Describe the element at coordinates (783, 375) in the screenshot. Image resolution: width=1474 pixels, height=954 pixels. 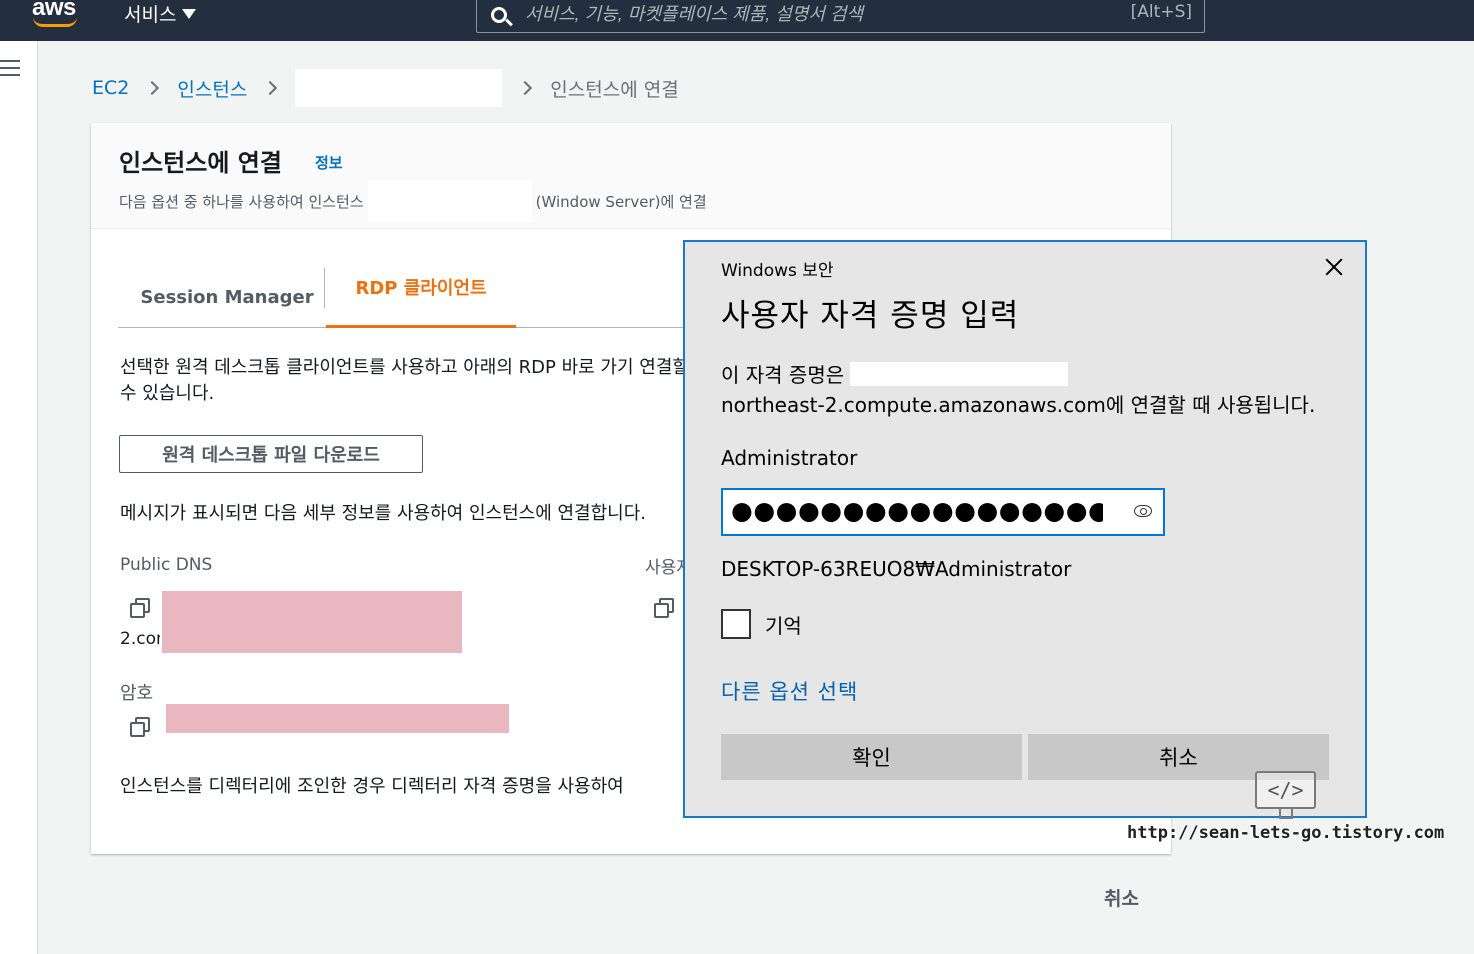
I see `dialog-message-prefix: 이 자격 증명은` at that location.